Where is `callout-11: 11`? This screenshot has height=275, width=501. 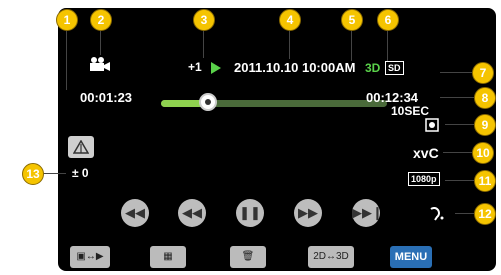
callout-11: 11 is located at coordinates (485, 181).